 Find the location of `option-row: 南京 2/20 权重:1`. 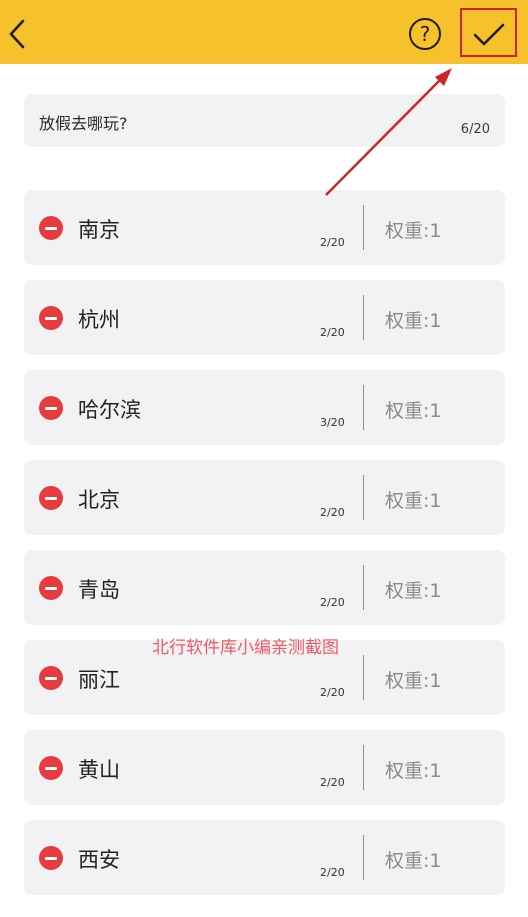

option-row: 南京 2/20 权重:1 is located at coordinates (264, 227).